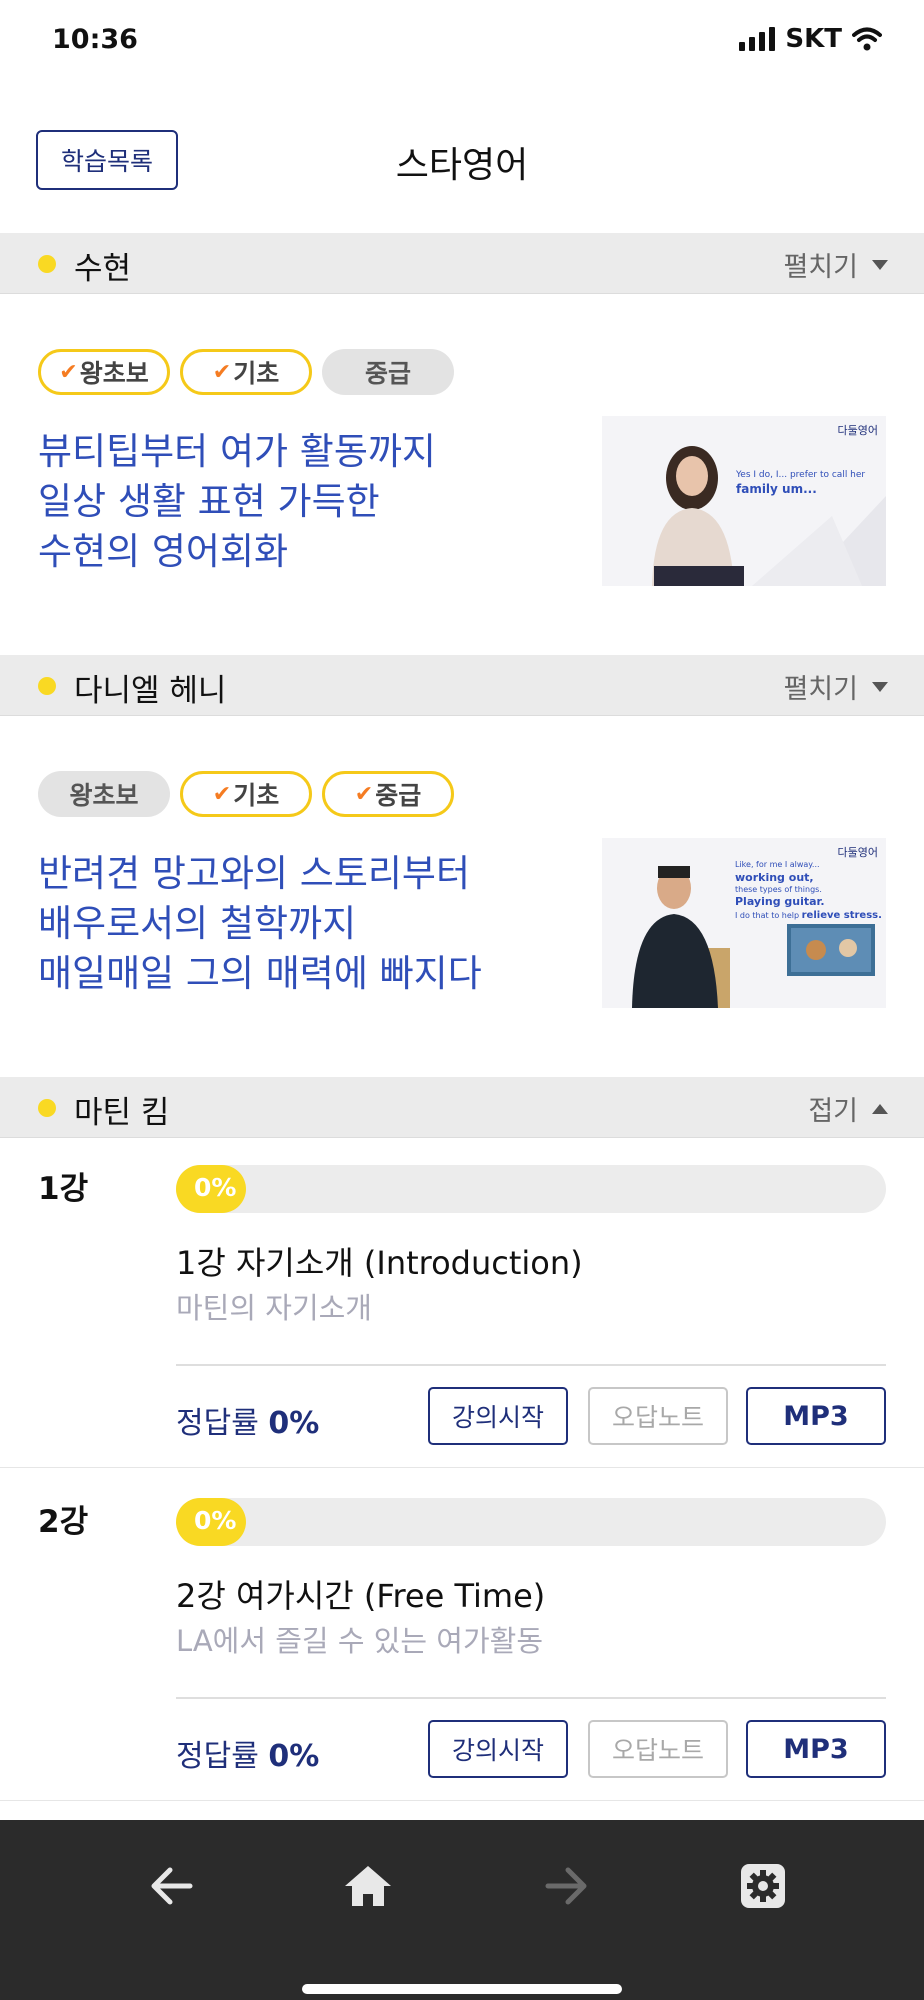 Image resolution: width=924 pixels, height=2000 pixels. Describe the element at coordinates (566, 1886) in the screenshot. I see `forward-arrow-icon` at that location.